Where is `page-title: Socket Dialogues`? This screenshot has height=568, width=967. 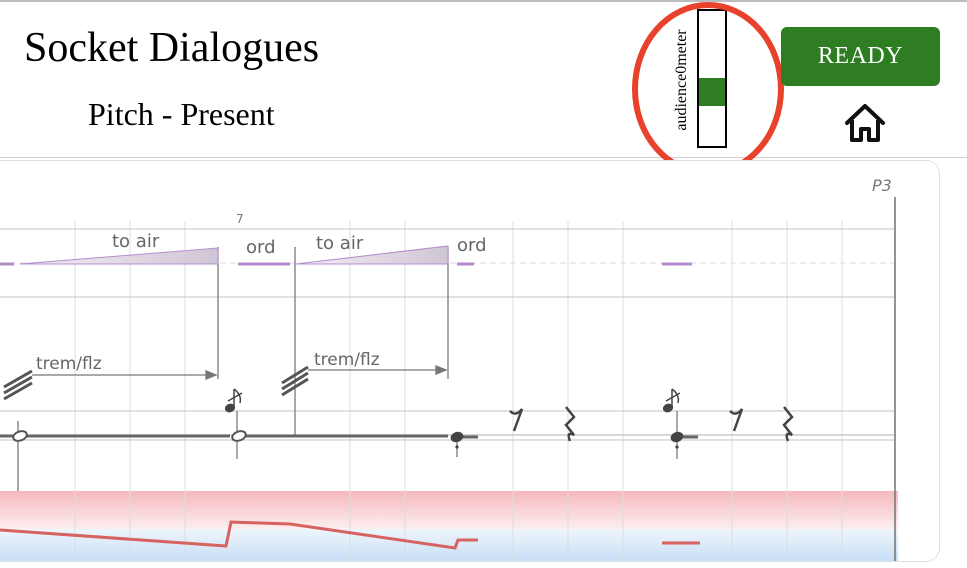
page-title: Socket Dialogues is located at coordinates (172, 48).